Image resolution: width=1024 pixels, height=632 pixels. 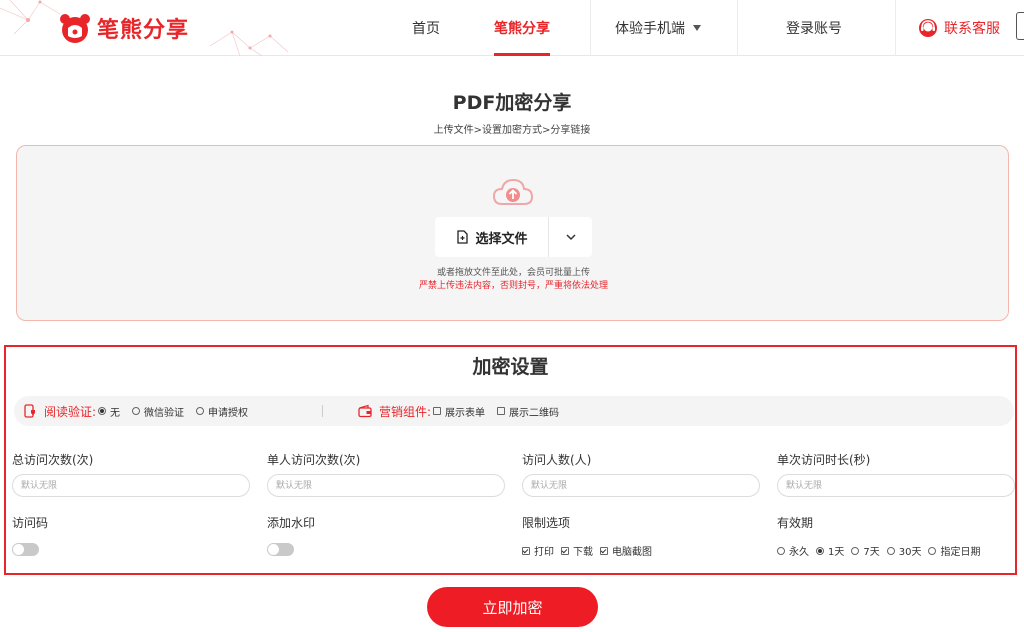 I want to click on option-label: 7天, so click(x=871, y=552).